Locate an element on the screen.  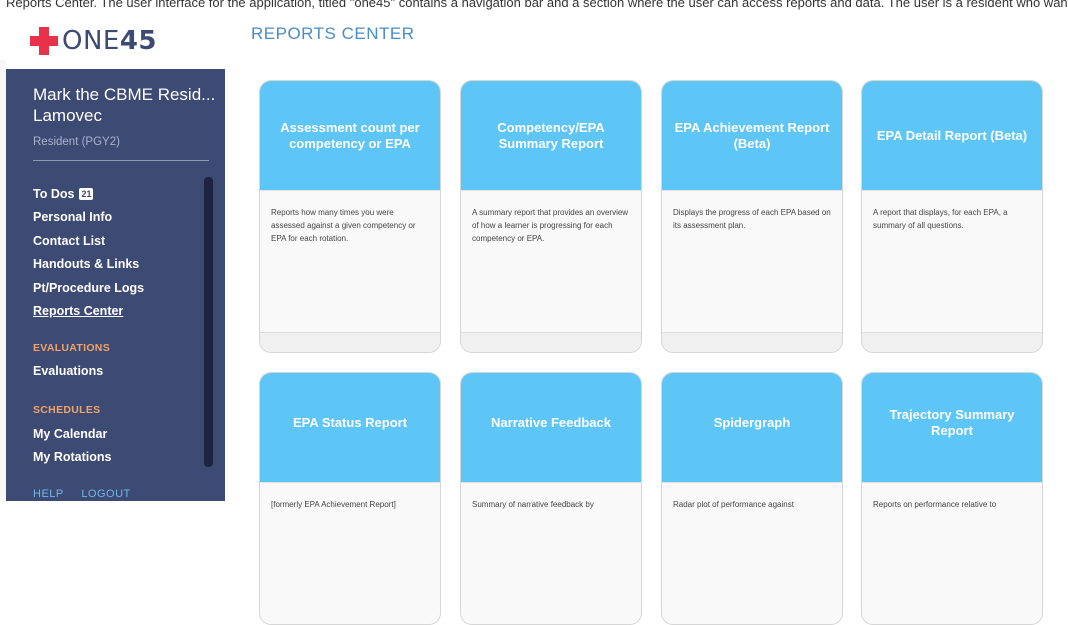
sidebar-scrollbar is located at coordinates (208, 322).